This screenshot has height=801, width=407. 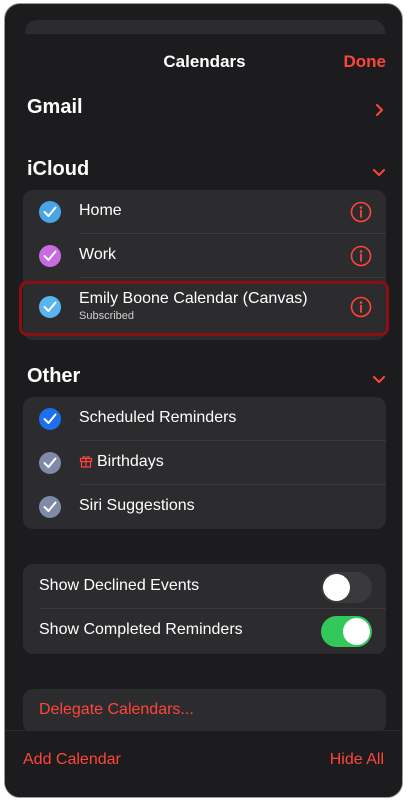 What do you see at coordinates (58, 169) in the screenshot?
I see `section-icloud-header: iCloud` at bounding box center [58, 169].